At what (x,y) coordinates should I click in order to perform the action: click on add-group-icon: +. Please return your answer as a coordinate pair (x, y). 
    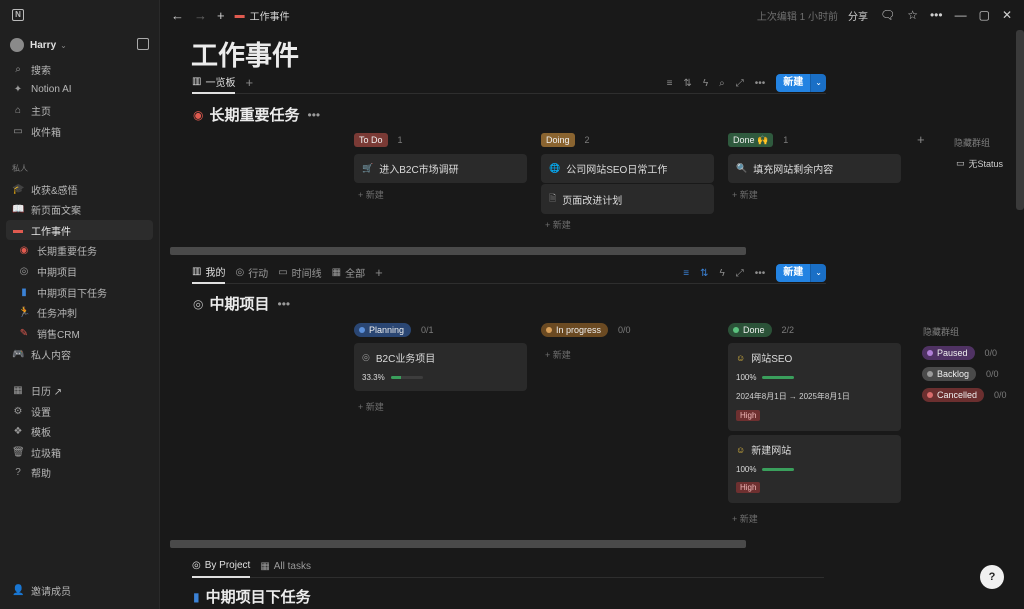
    Looking at the image, I should click on (921, 139).